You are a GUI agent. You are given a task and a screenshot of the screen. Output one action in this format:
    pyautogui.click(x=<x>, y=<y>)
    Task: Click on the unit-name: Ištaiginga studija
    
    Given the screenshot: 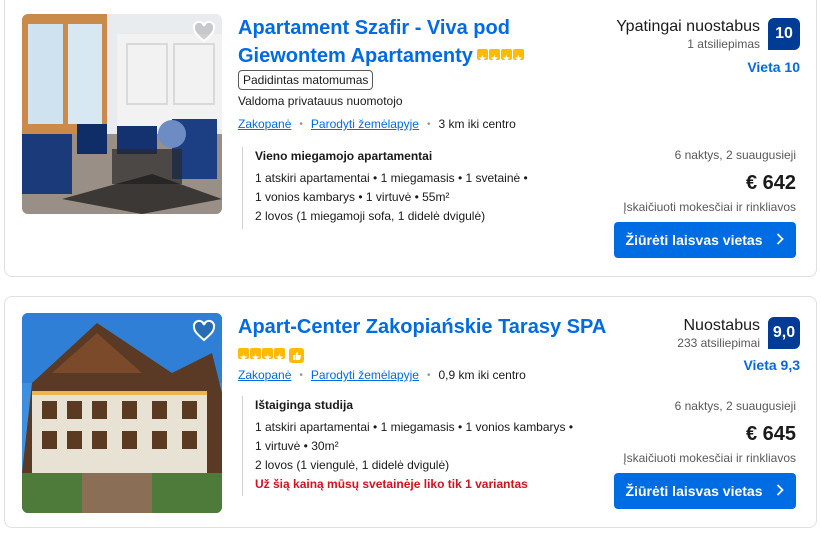 What is the action you would take?
    pyautogui.click(x=304, y=405)
    